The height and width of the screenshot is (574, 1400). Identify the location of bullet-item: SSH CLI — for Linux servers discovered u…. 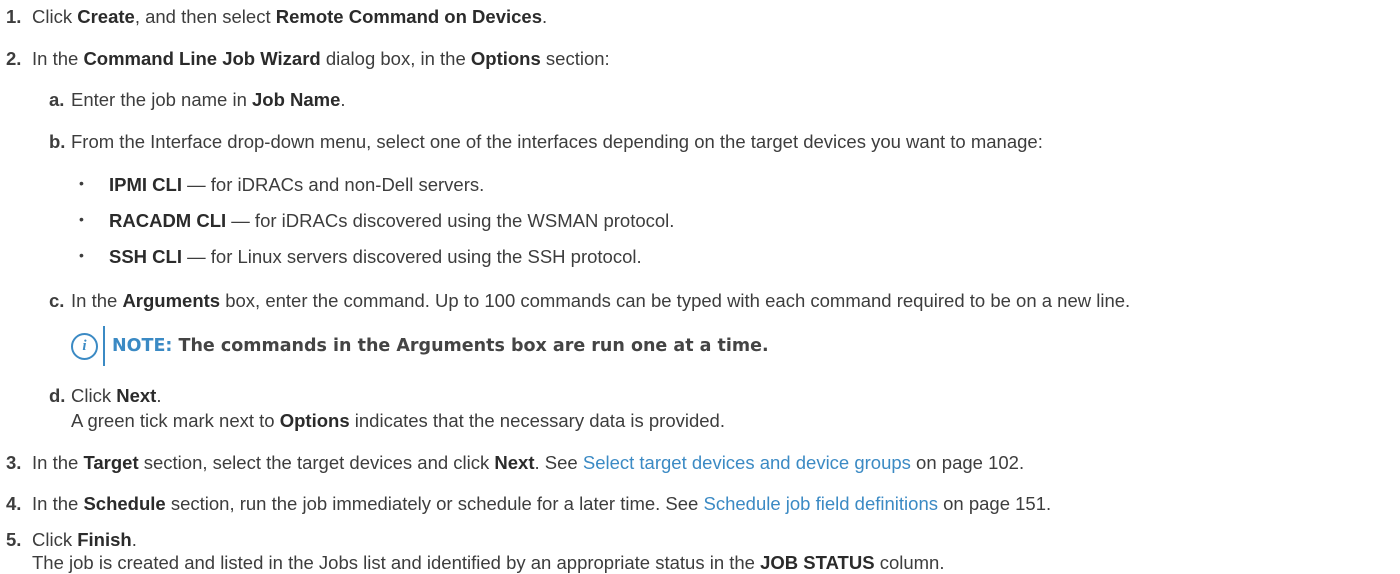
(375, 257).